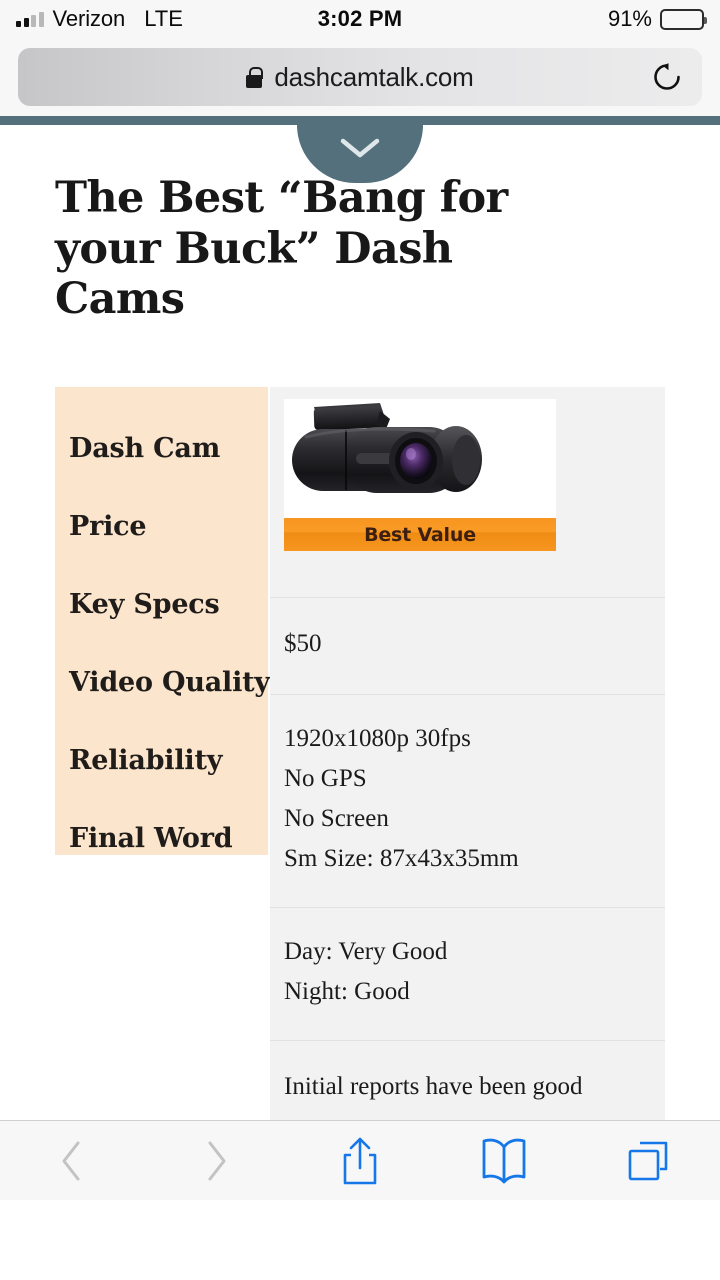  I want to click on dash-cam-product-photo: Best Value, so click(420, 475).